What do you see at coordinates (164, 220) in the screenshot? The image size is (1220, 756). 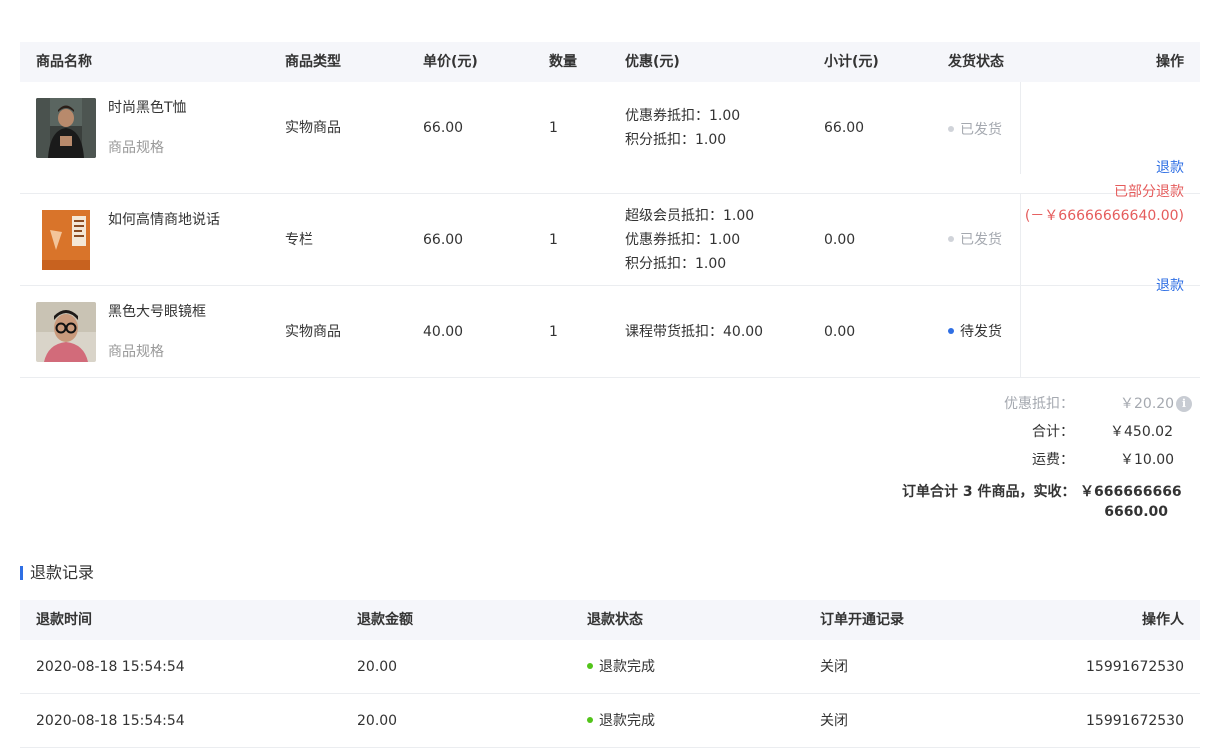 I see `product-name: 如何高情商地说话` at bounding box center [164, 220].